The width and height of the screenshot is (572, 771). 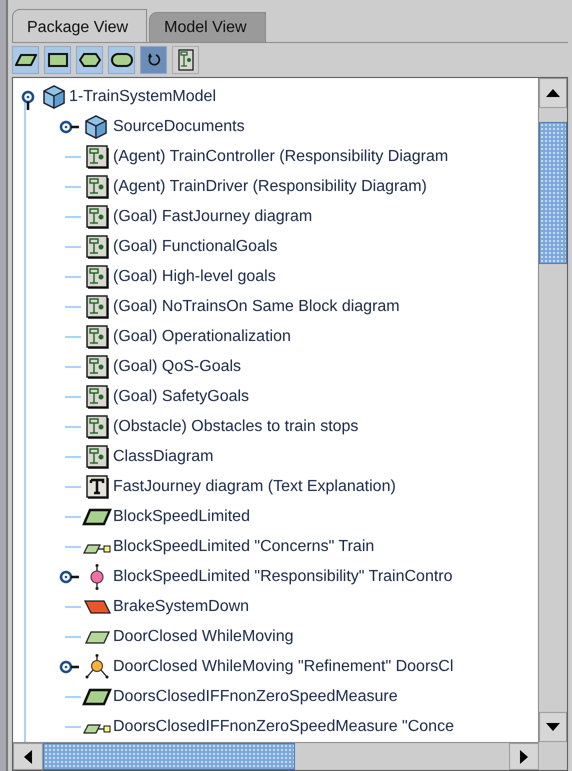 What do you see at coordinates (202, 337) in the screenshot?
I see `tree-item: (Goal) Operationalization` at bounding box center [202, 337].